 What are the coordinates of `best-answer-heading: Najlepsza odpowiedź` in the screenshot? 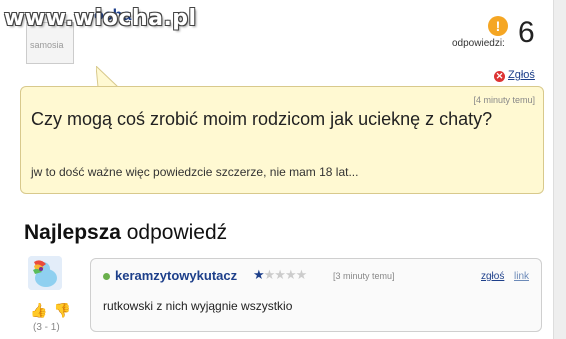 It's located at (125, 233).